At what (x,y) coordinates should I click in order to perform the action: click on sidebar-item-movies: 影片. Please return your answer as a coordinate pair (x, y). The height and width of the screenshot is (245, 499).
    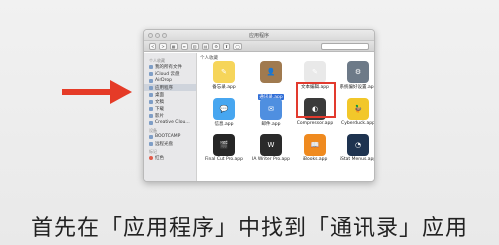
    Looking at the image, I should click on (170, 115).